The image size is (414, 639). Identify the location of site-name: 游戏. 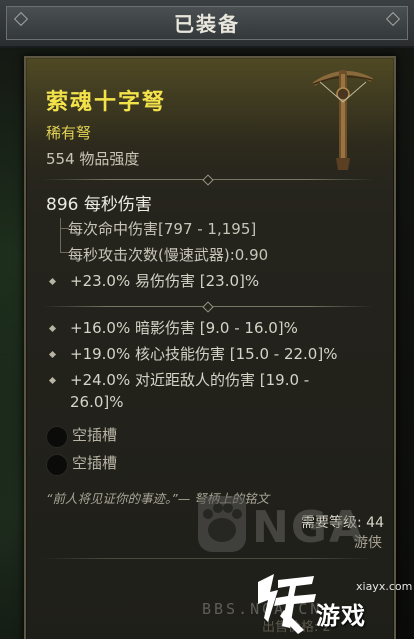
(341, 616).